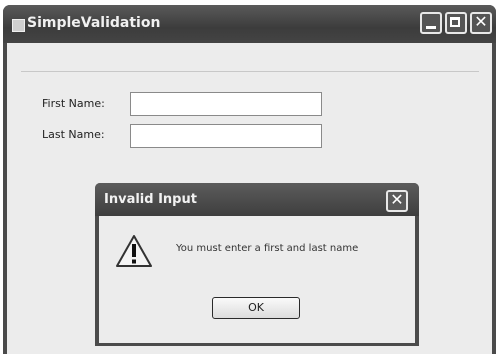 This screenshot has width=499, height=356. What do you see at coordinates (431, 27) in the screenshot?
I see `minimize-icon` at bounding box center [431, 27].